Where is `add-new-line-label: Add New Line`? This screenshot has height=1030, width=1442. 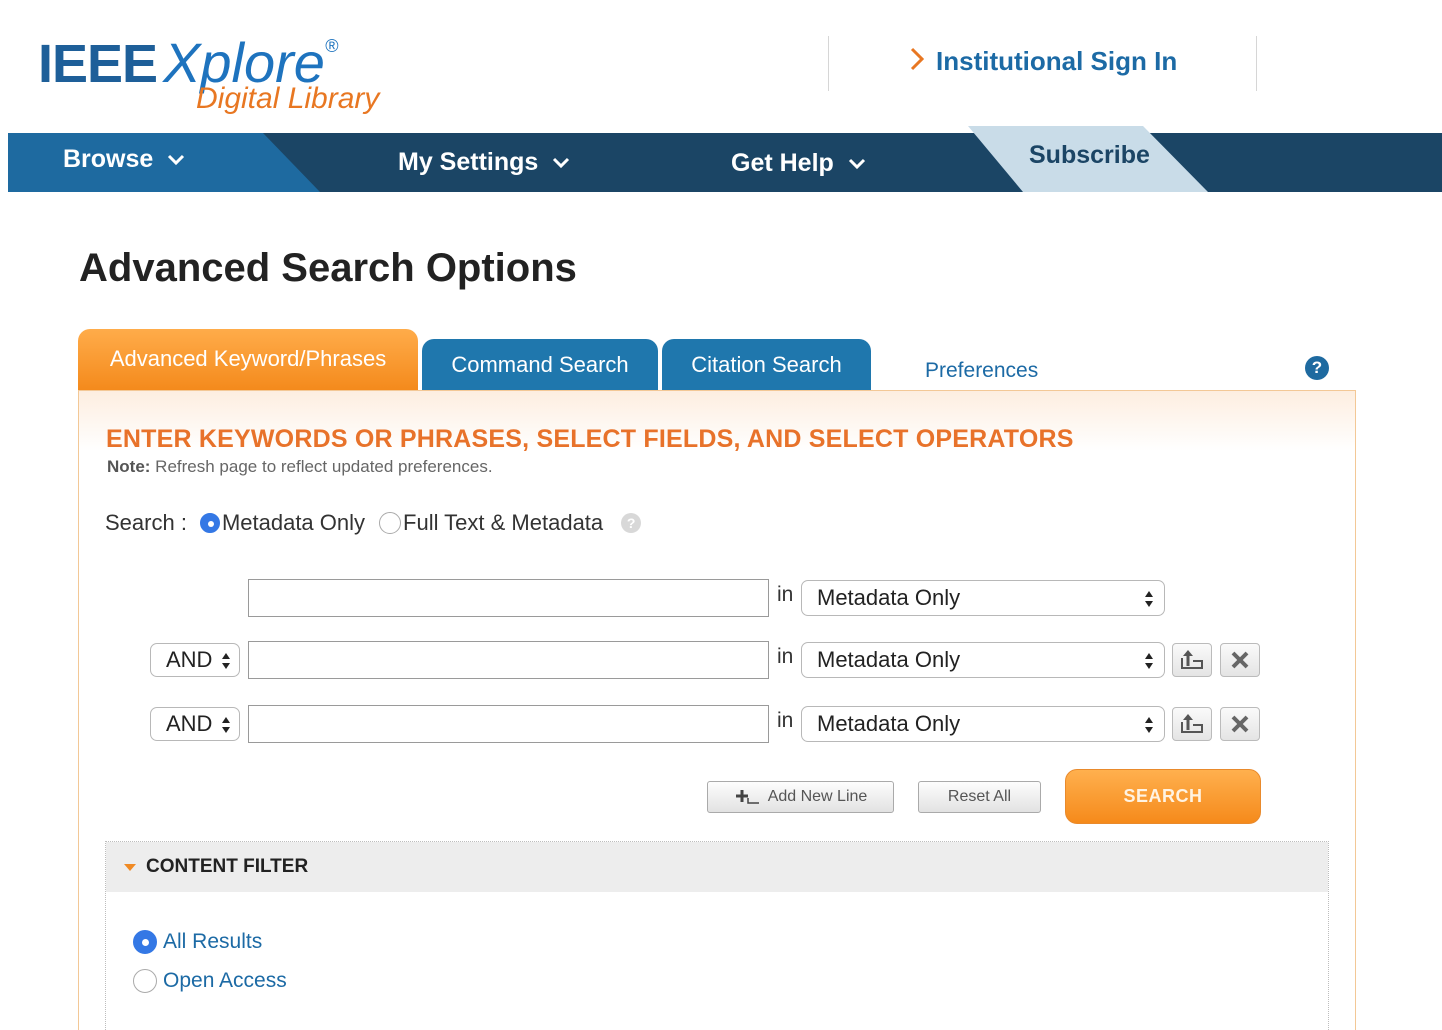
add-new-line-label: Add New Line is located at coordinates (817, 796).